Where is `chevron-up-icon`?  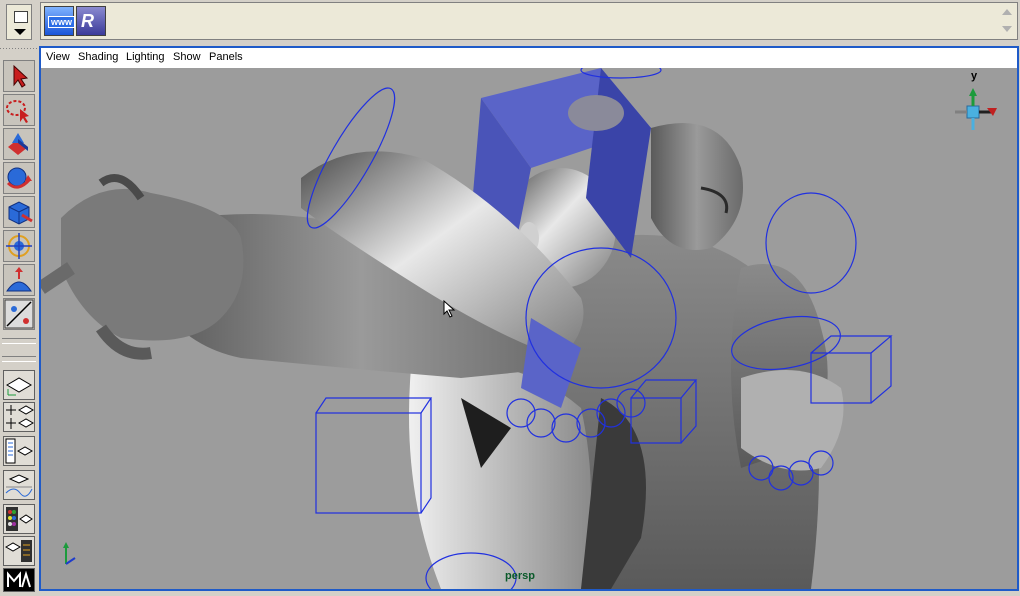 chevron-up-icon is located at coordinates (1007, 12).